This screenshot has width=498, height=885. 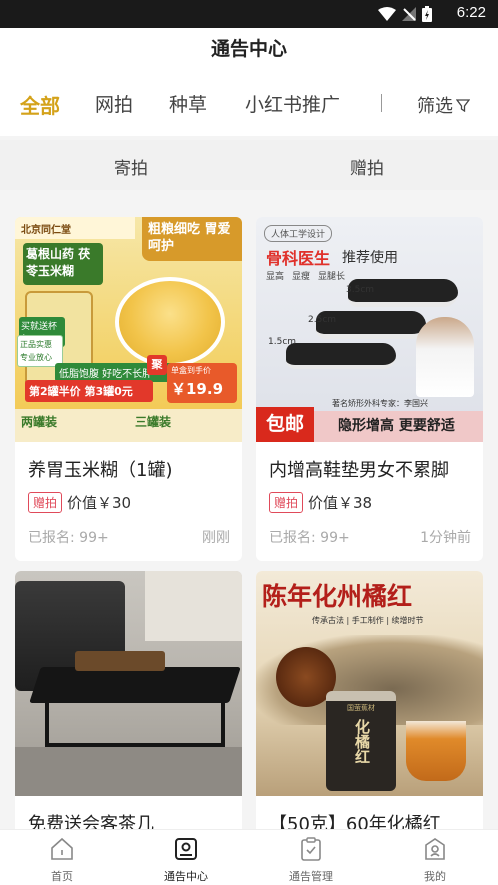 I want to click on nav-home: 首页, so click(x=62, y=860).